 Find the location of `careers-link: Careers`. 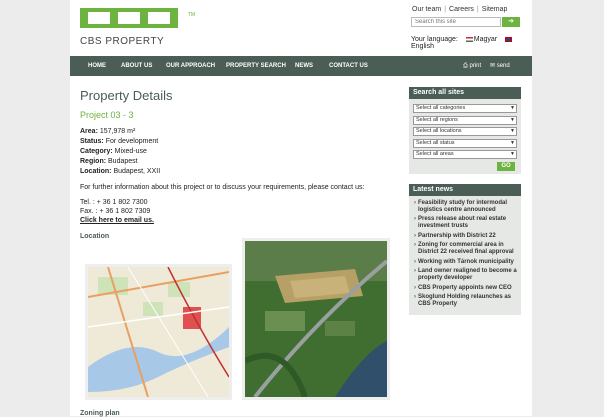

careers-link: Careers is located at coordinates (461, 9).